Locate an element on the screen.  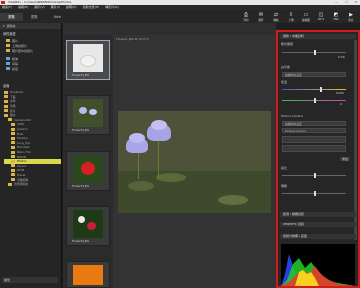
album-icon is located at coordinates (8, 58).